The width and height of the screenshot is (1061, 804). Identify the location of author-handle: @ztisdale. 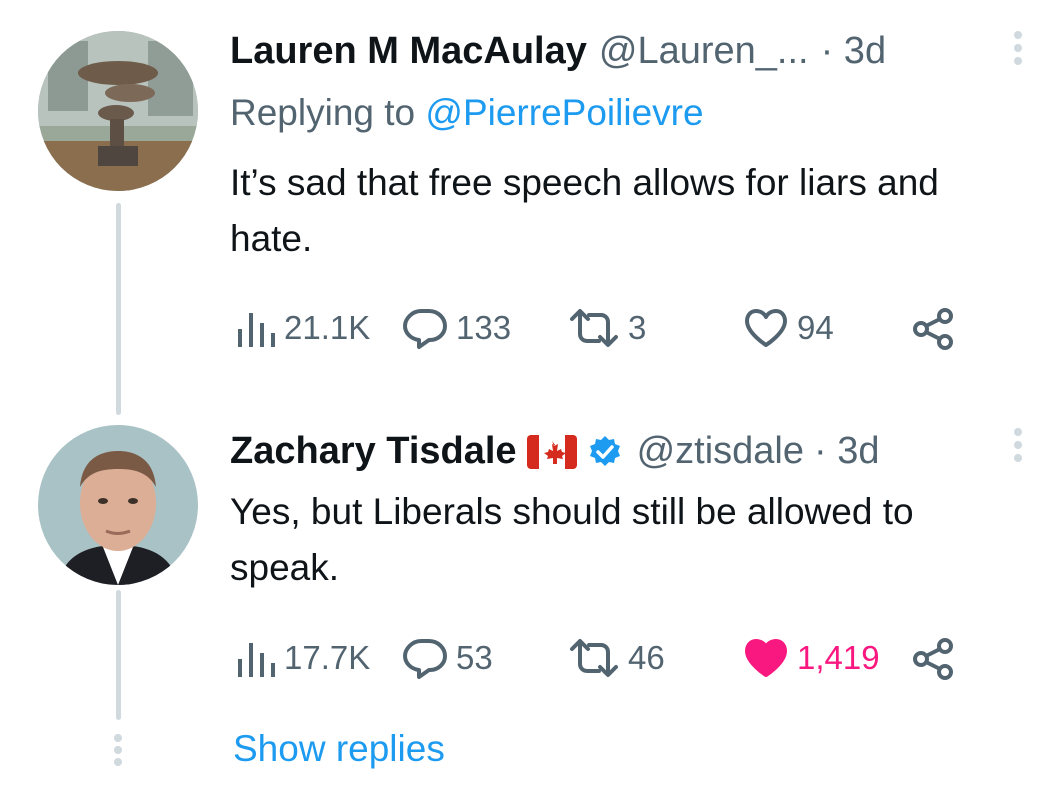
(720, 451).